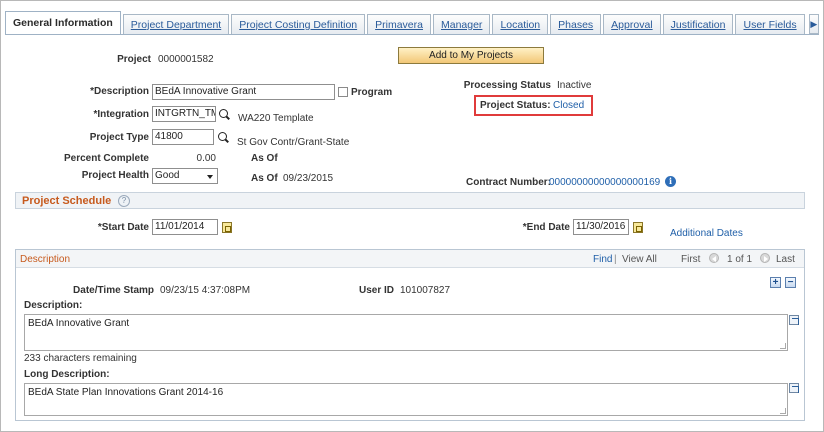  I want to click on description-grid-title: Description, so click(45, 259).